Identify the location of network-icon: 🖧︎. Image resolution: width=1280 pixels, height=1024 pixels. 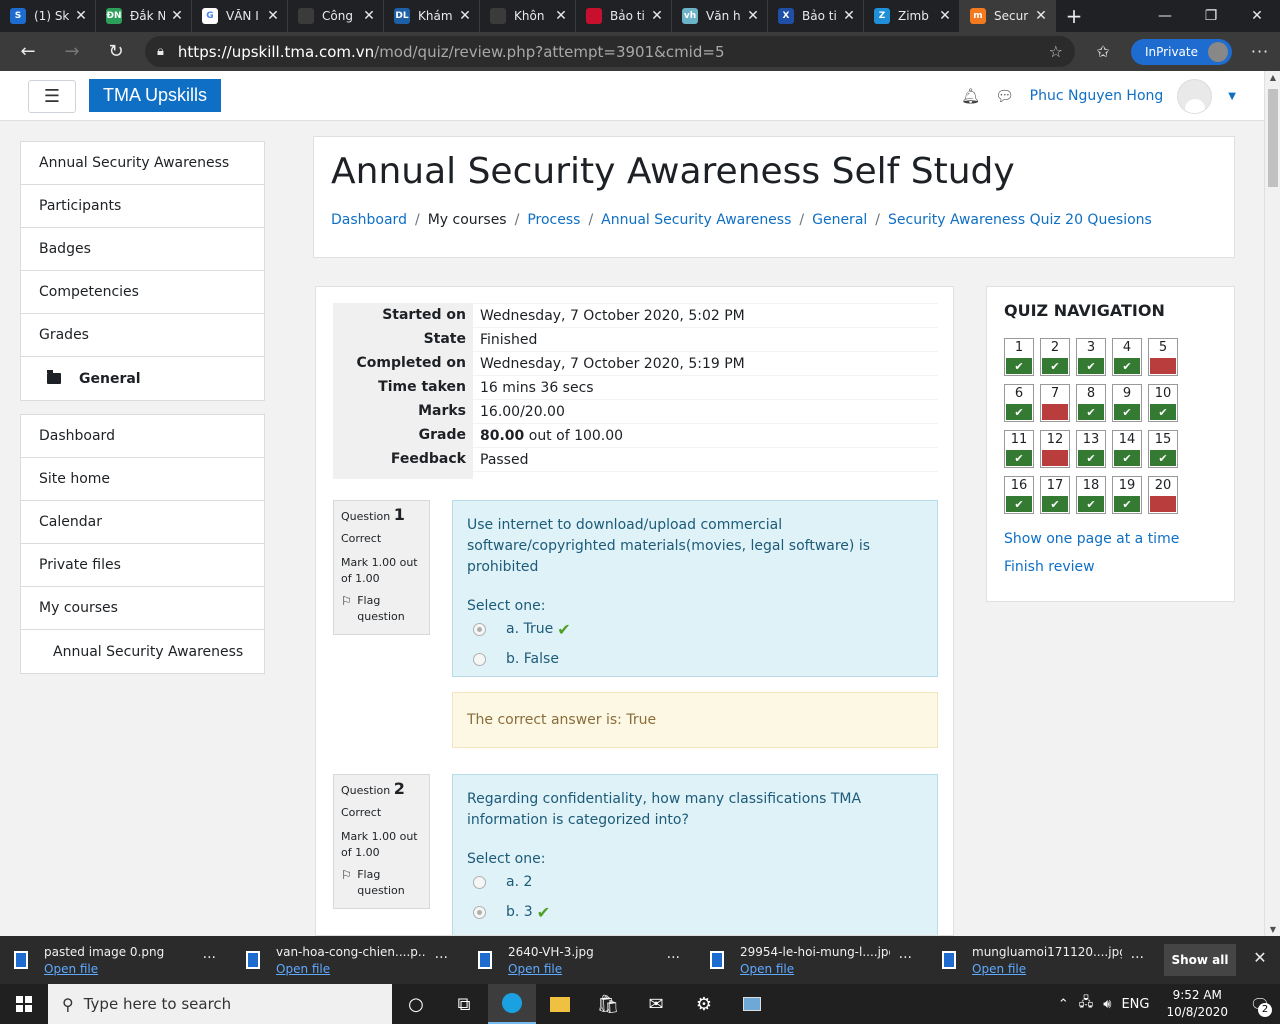
(1086, 1004).